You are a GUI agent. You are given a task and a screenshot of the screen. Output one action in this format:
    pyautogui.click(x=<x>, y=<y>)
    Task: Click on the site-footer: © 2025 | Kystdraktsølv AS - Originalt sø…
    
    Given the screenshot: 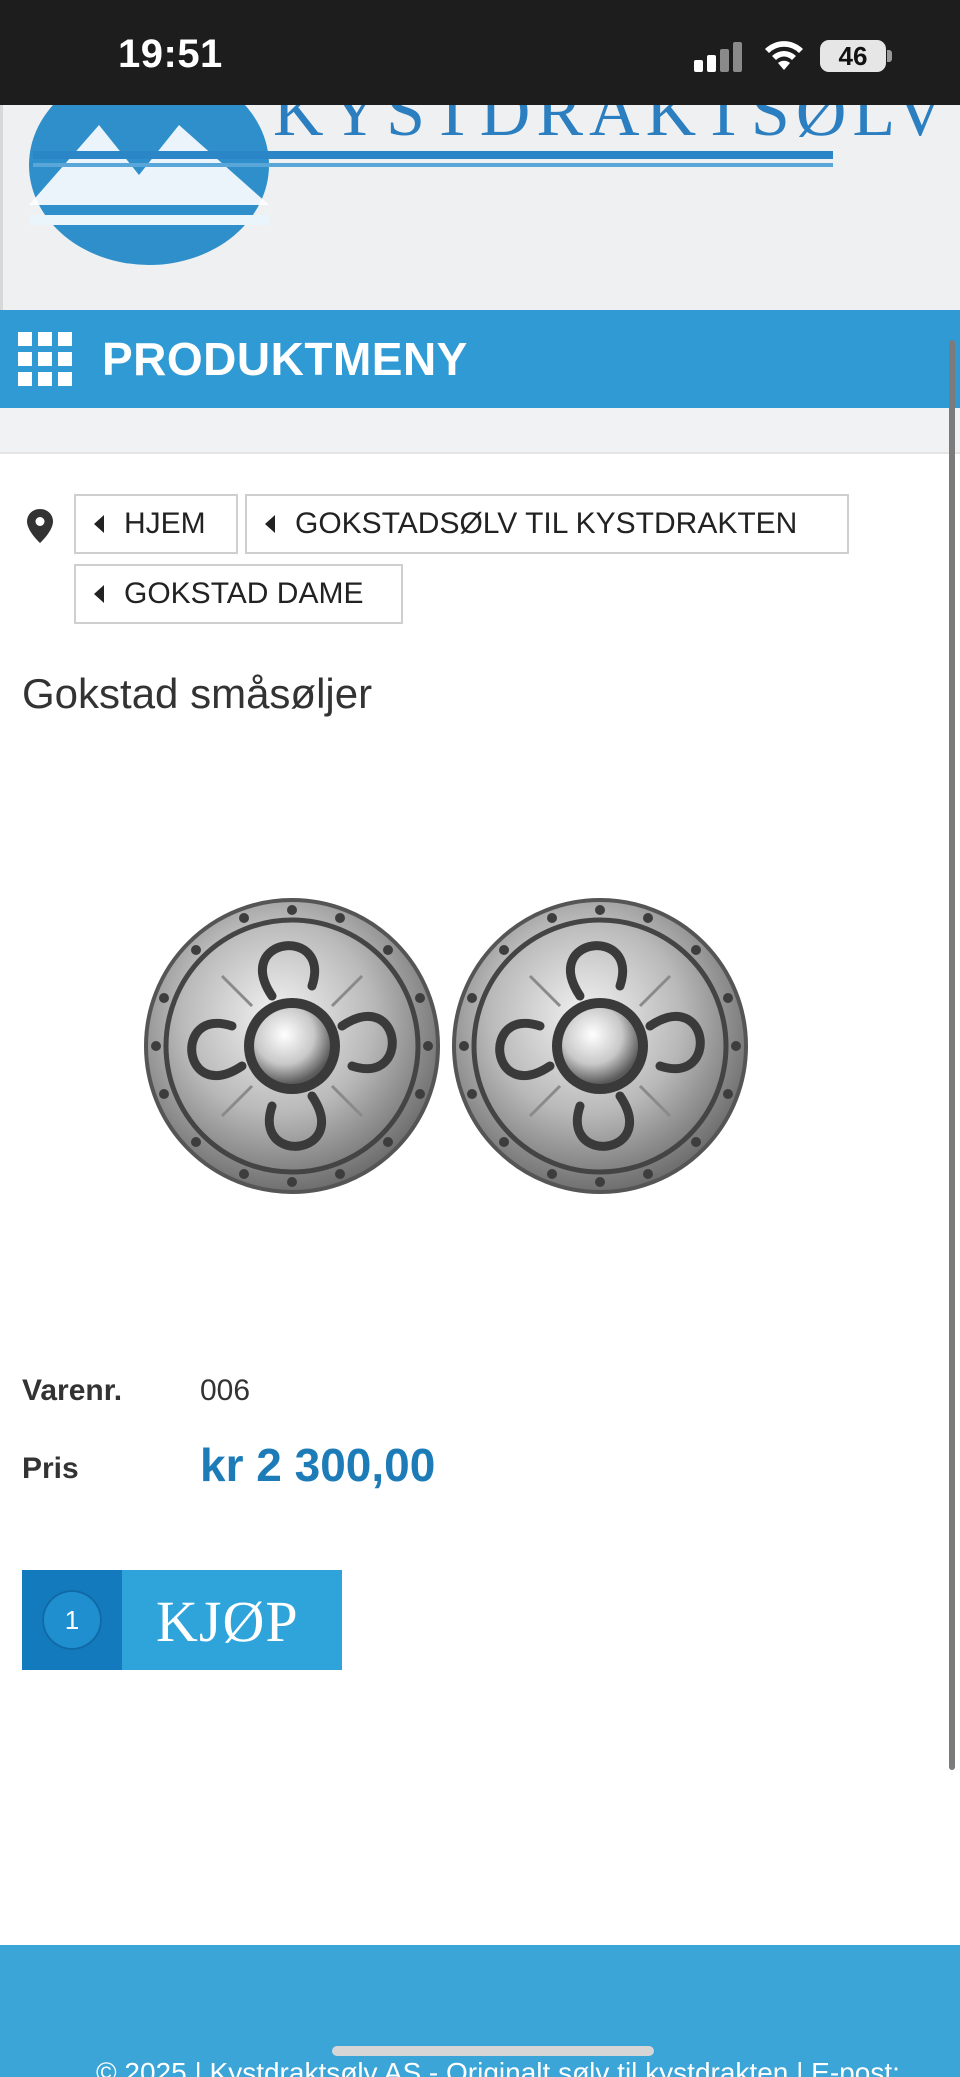 What is the action you would take?
    pyautogui.click(x=480, y=2011)
    